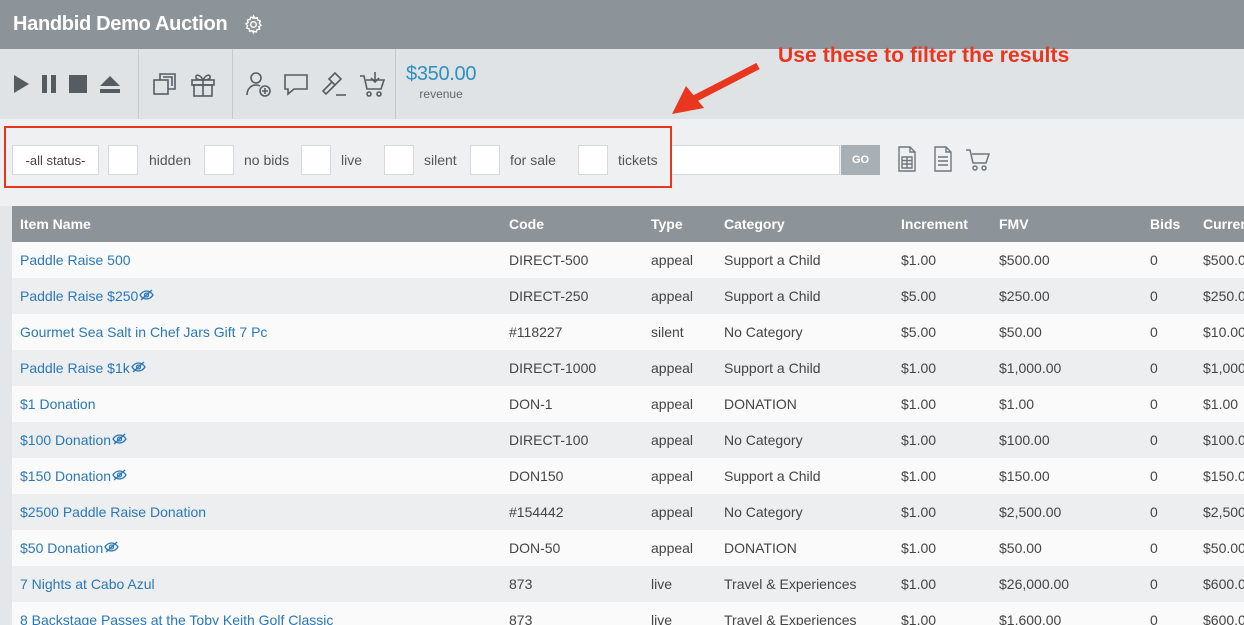  What do you see at coordinates (78, 84) in the screenshot?
I see `stop-icon` at bounding box center [78, 84].